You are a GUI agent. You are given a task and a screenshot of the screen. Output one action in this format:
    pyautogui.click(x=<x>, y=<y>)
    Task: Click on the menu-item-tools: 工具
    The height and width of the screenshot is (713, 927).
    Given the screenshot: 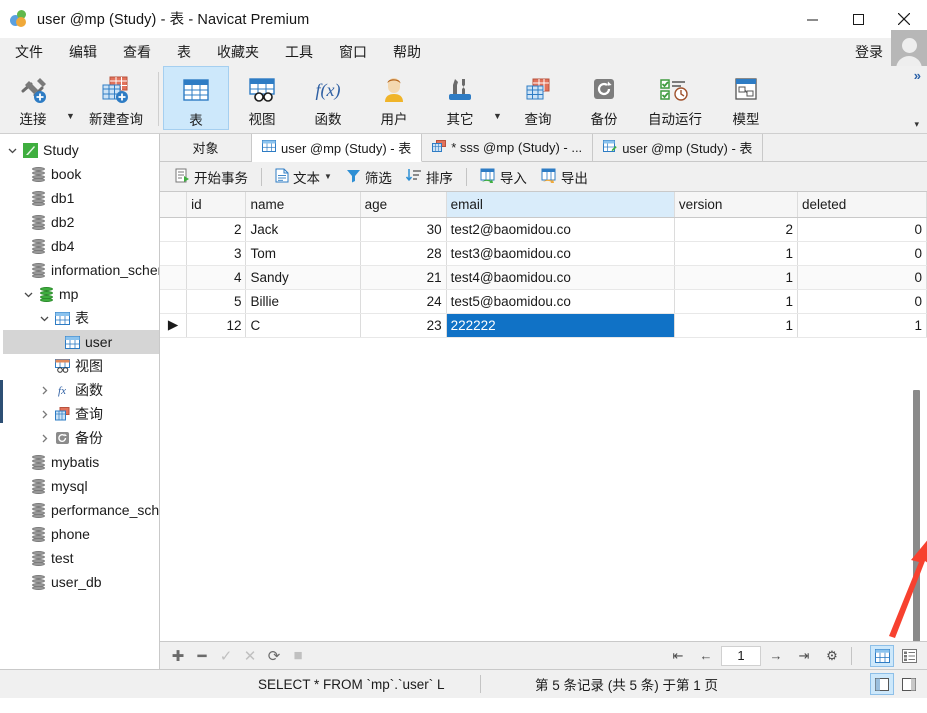 What is the action you would take?
    pyautogui.click(x=299, y=52)
    